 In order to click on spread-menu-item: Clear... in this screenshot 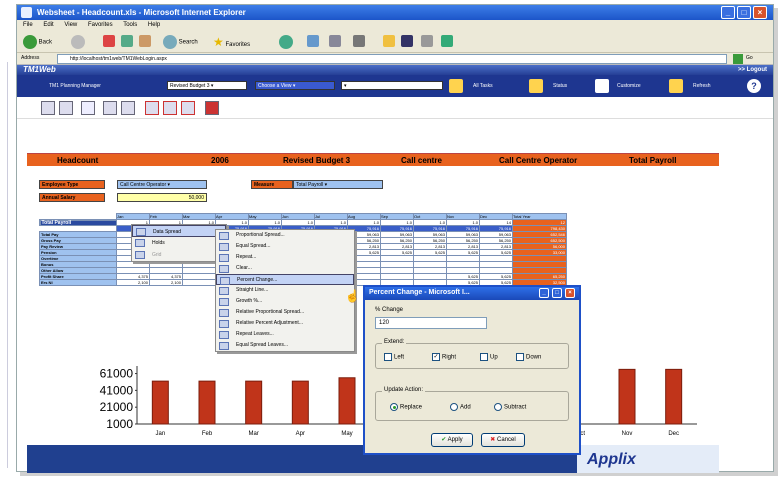, I will do `click(285, 268)`.